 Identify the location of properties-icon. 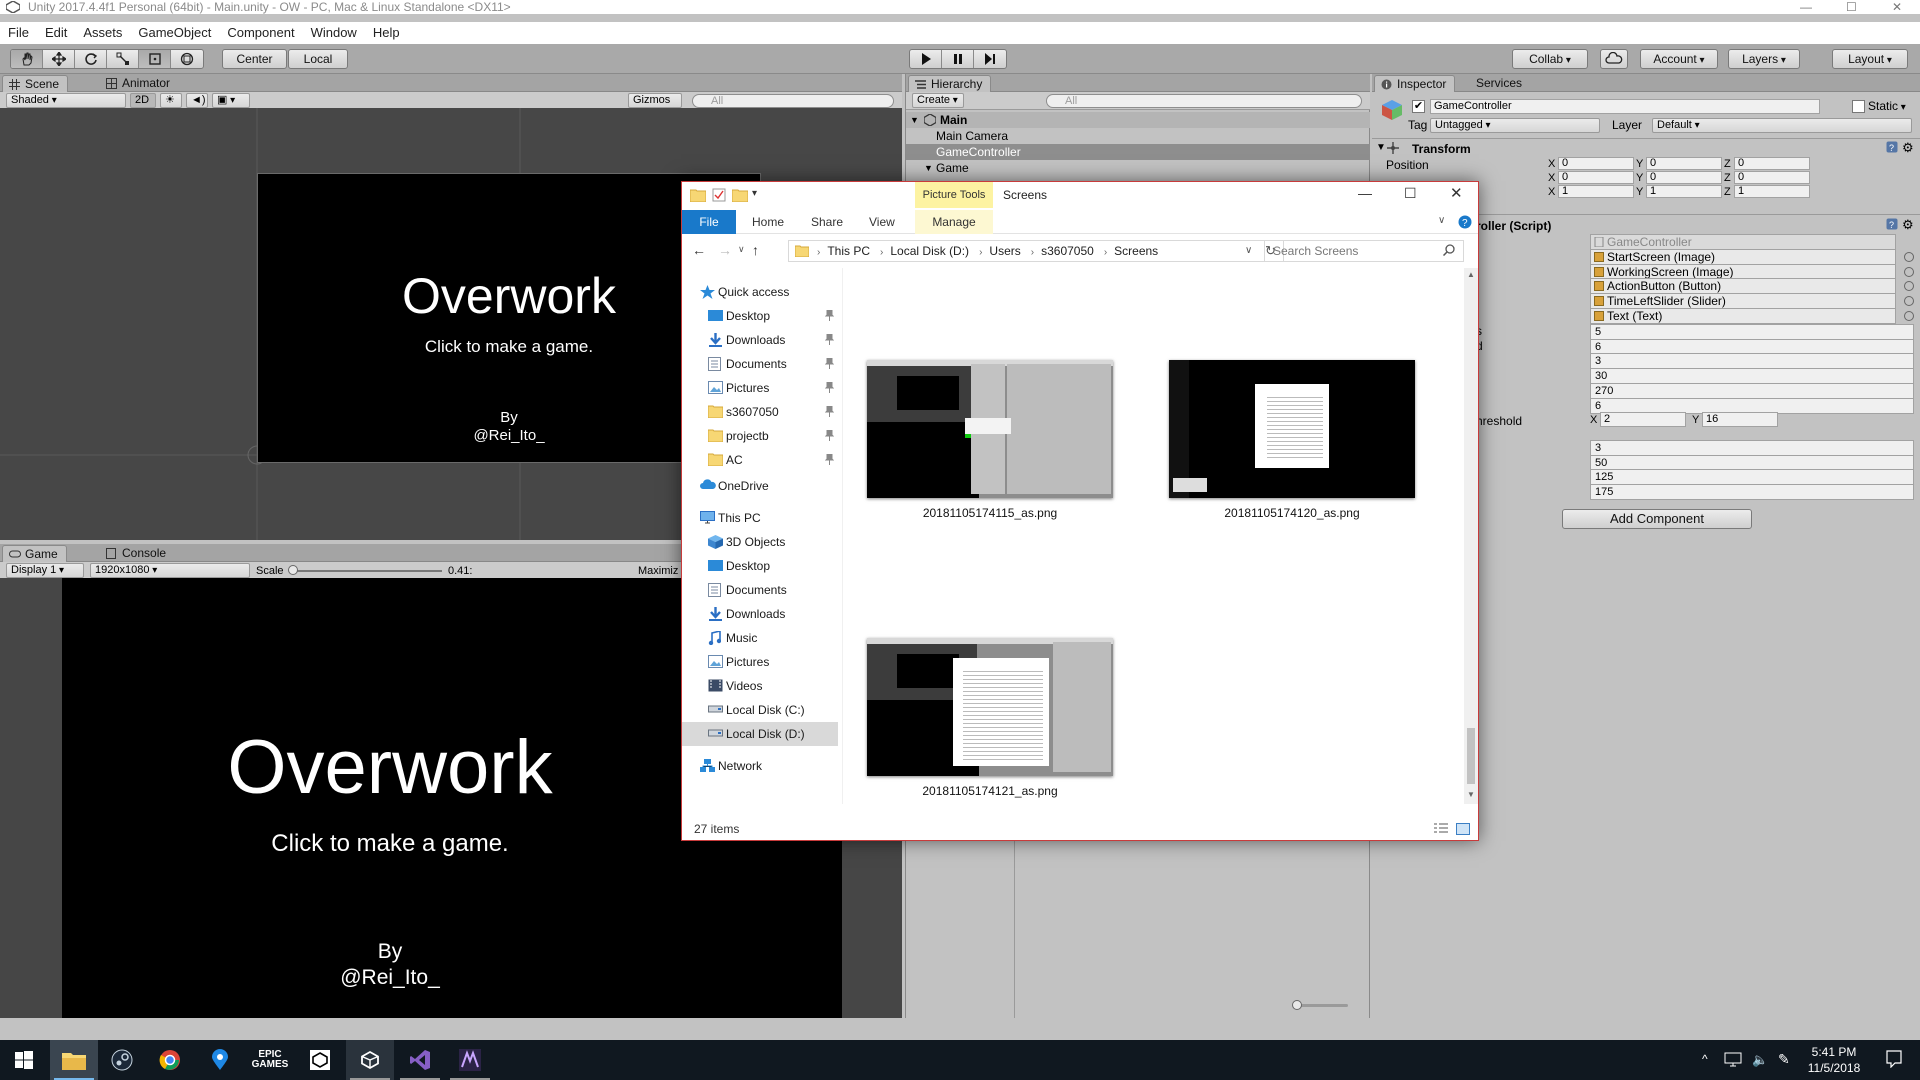
(719, 195).